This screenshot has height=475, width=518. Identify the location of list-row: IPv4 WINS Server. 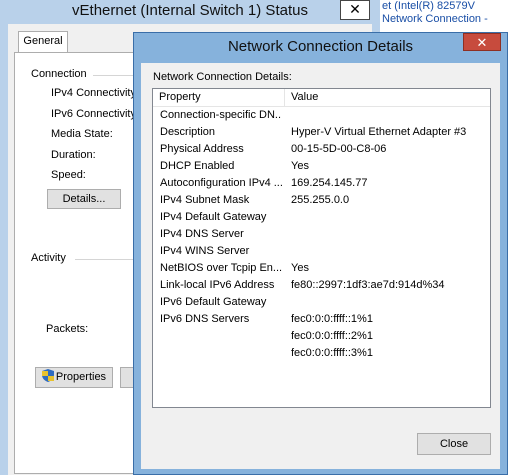
(321, 251).